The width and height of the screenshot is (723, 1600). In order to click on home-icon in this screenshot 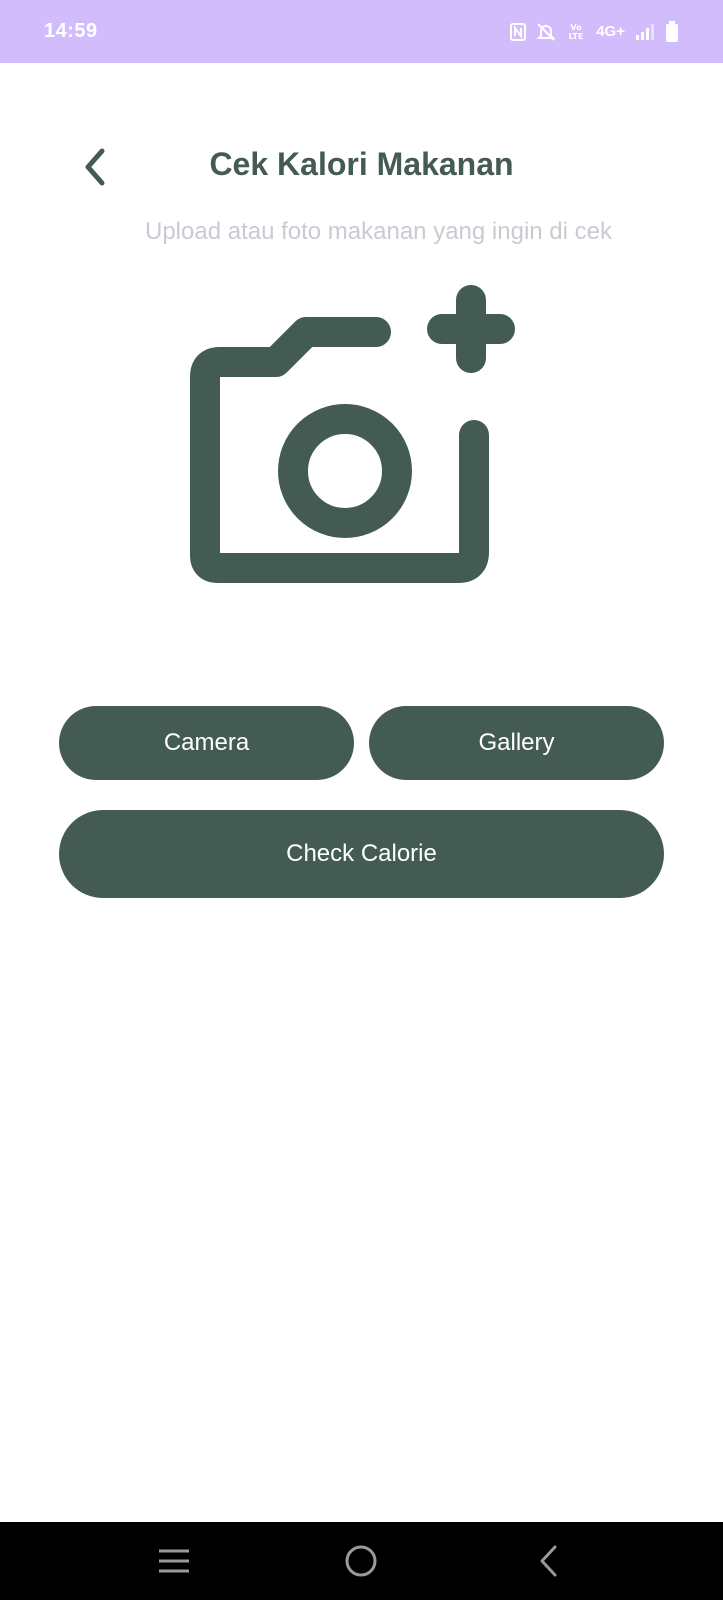, I will do `click(361, 1561)`.